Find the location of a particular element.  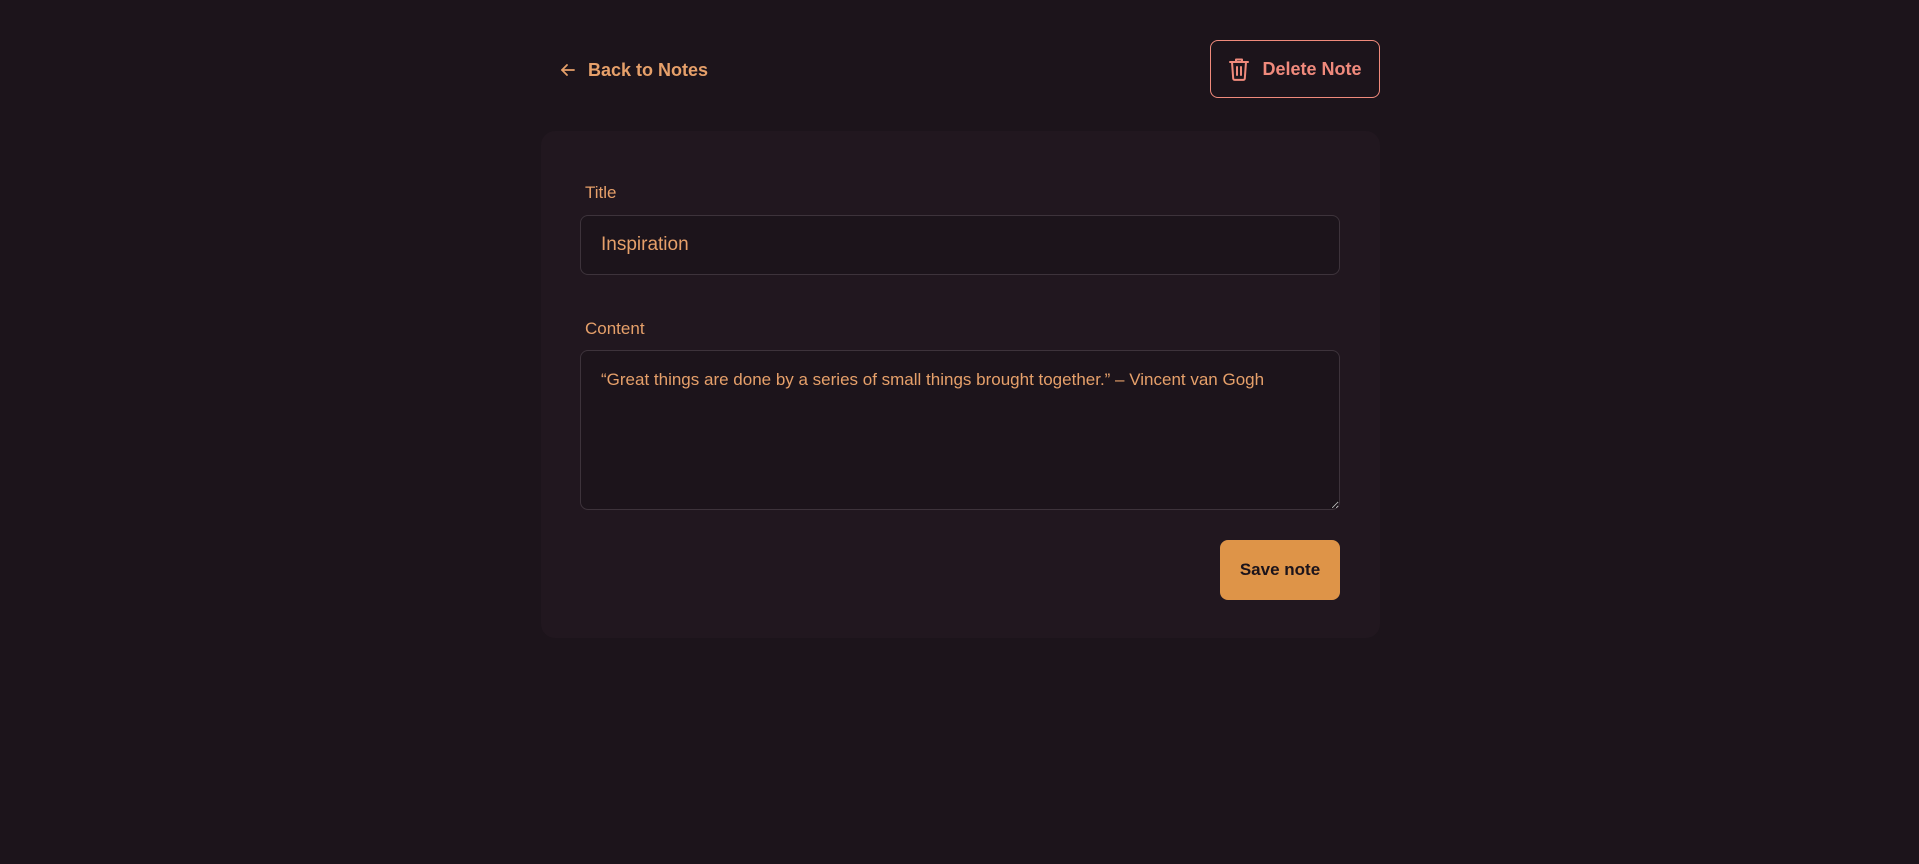

content-label: Content is located at coordinates (615, 328).